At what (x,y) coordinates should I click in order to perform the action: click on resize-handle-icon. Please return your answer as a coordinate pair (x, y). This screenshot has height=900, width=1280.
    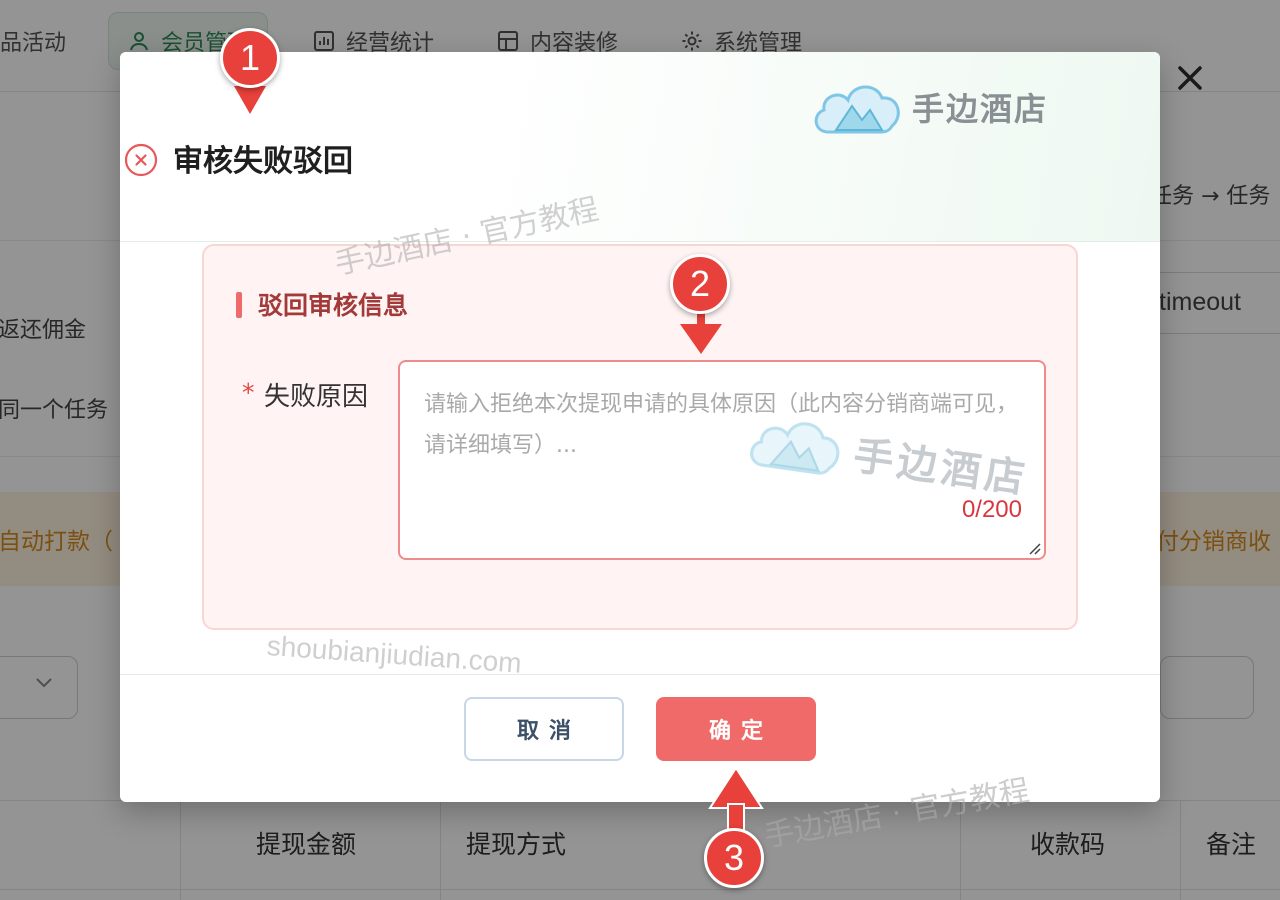
    Looking at the image, I should click on (1034, 548).